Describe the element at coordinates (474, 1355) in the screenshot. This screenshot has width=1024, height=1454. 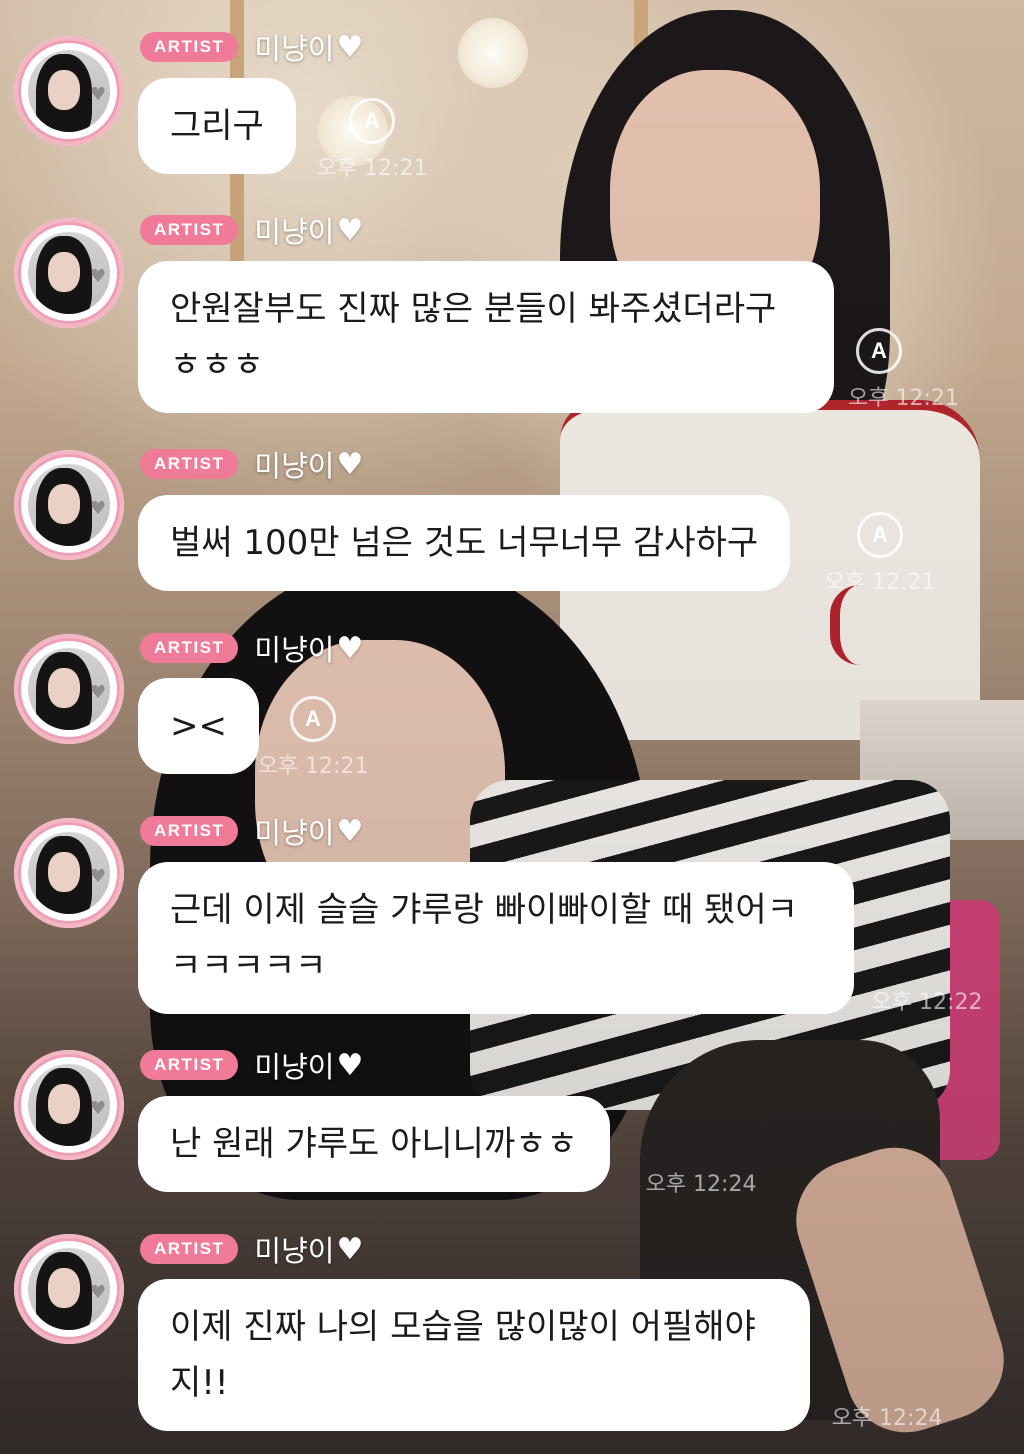
I see `message-bubble: 이제 진짜 나의 모습을 많이많이 어필해야 지!!` at that location.